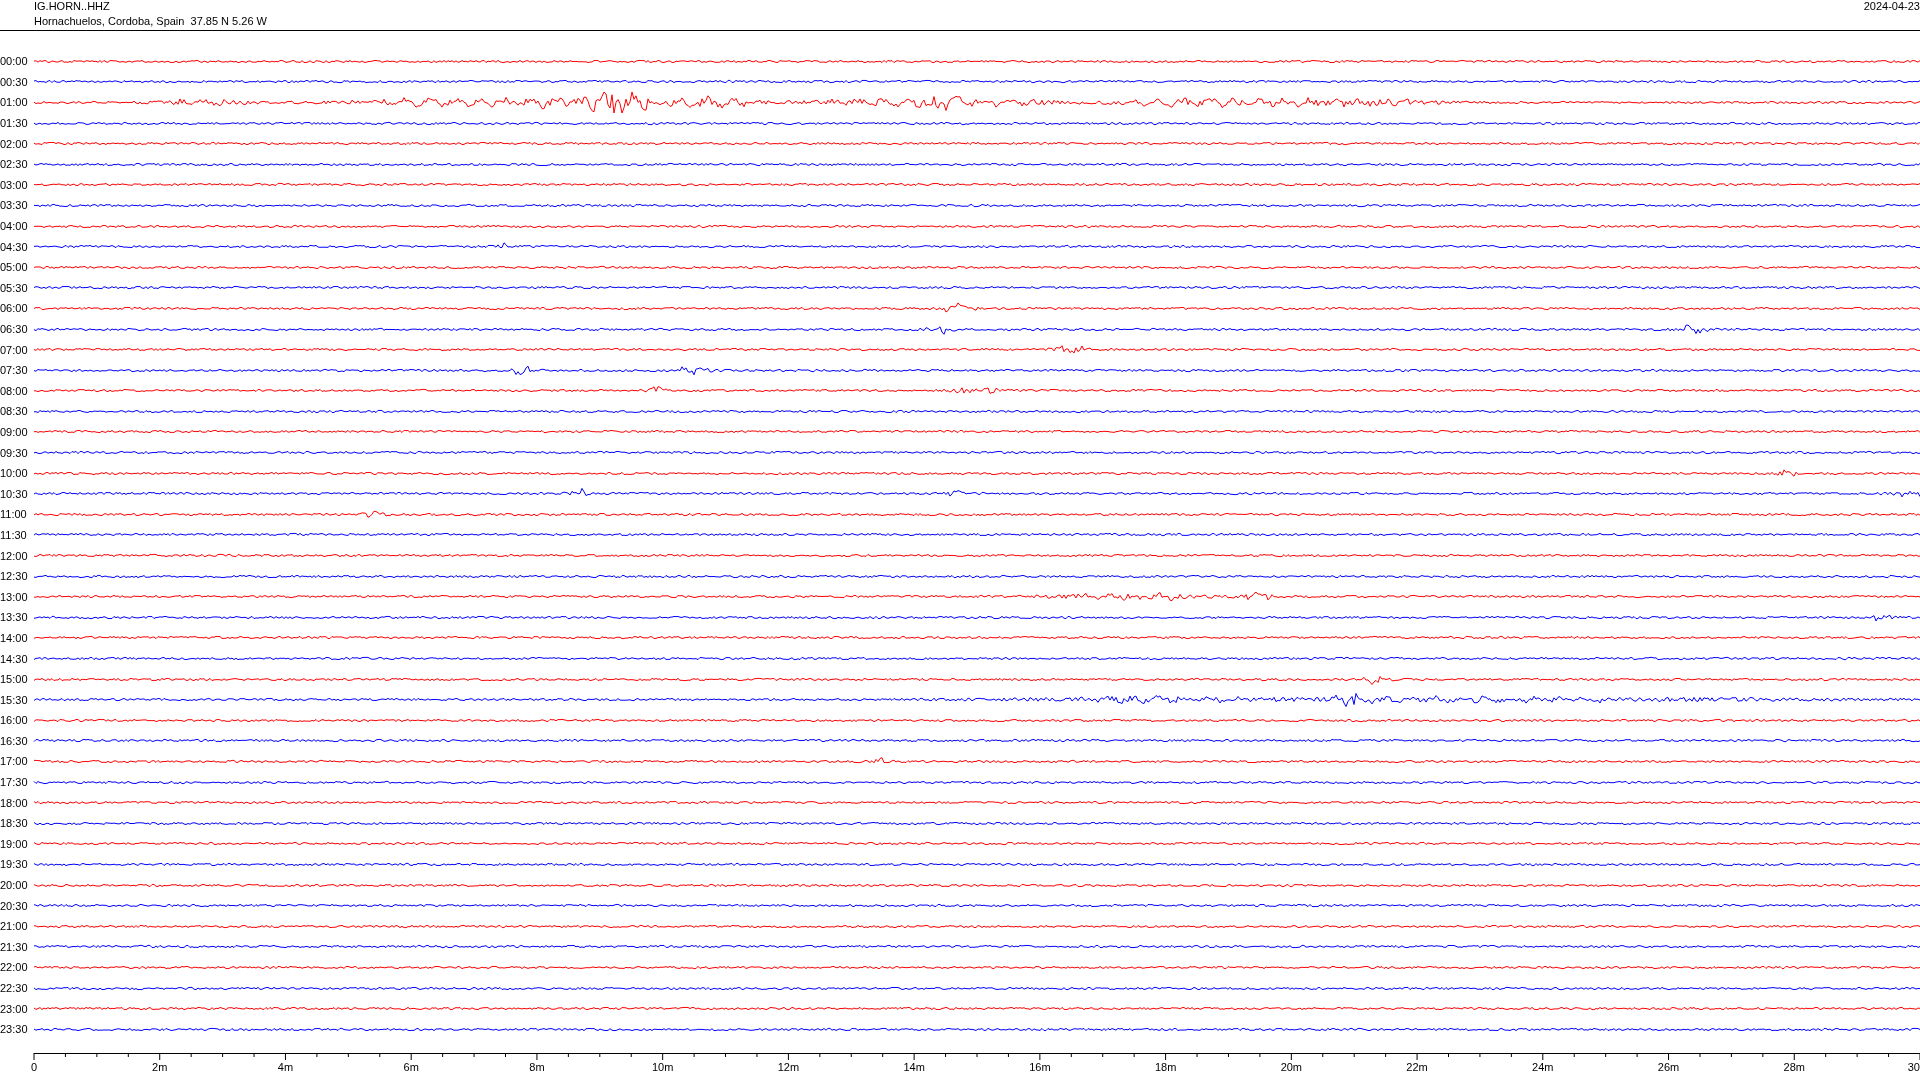 This screenshot has width=1920, height=1080. Describe the element at coordinates (14, 81) in the screenshot. I see `time-label: 00:30` at that location.